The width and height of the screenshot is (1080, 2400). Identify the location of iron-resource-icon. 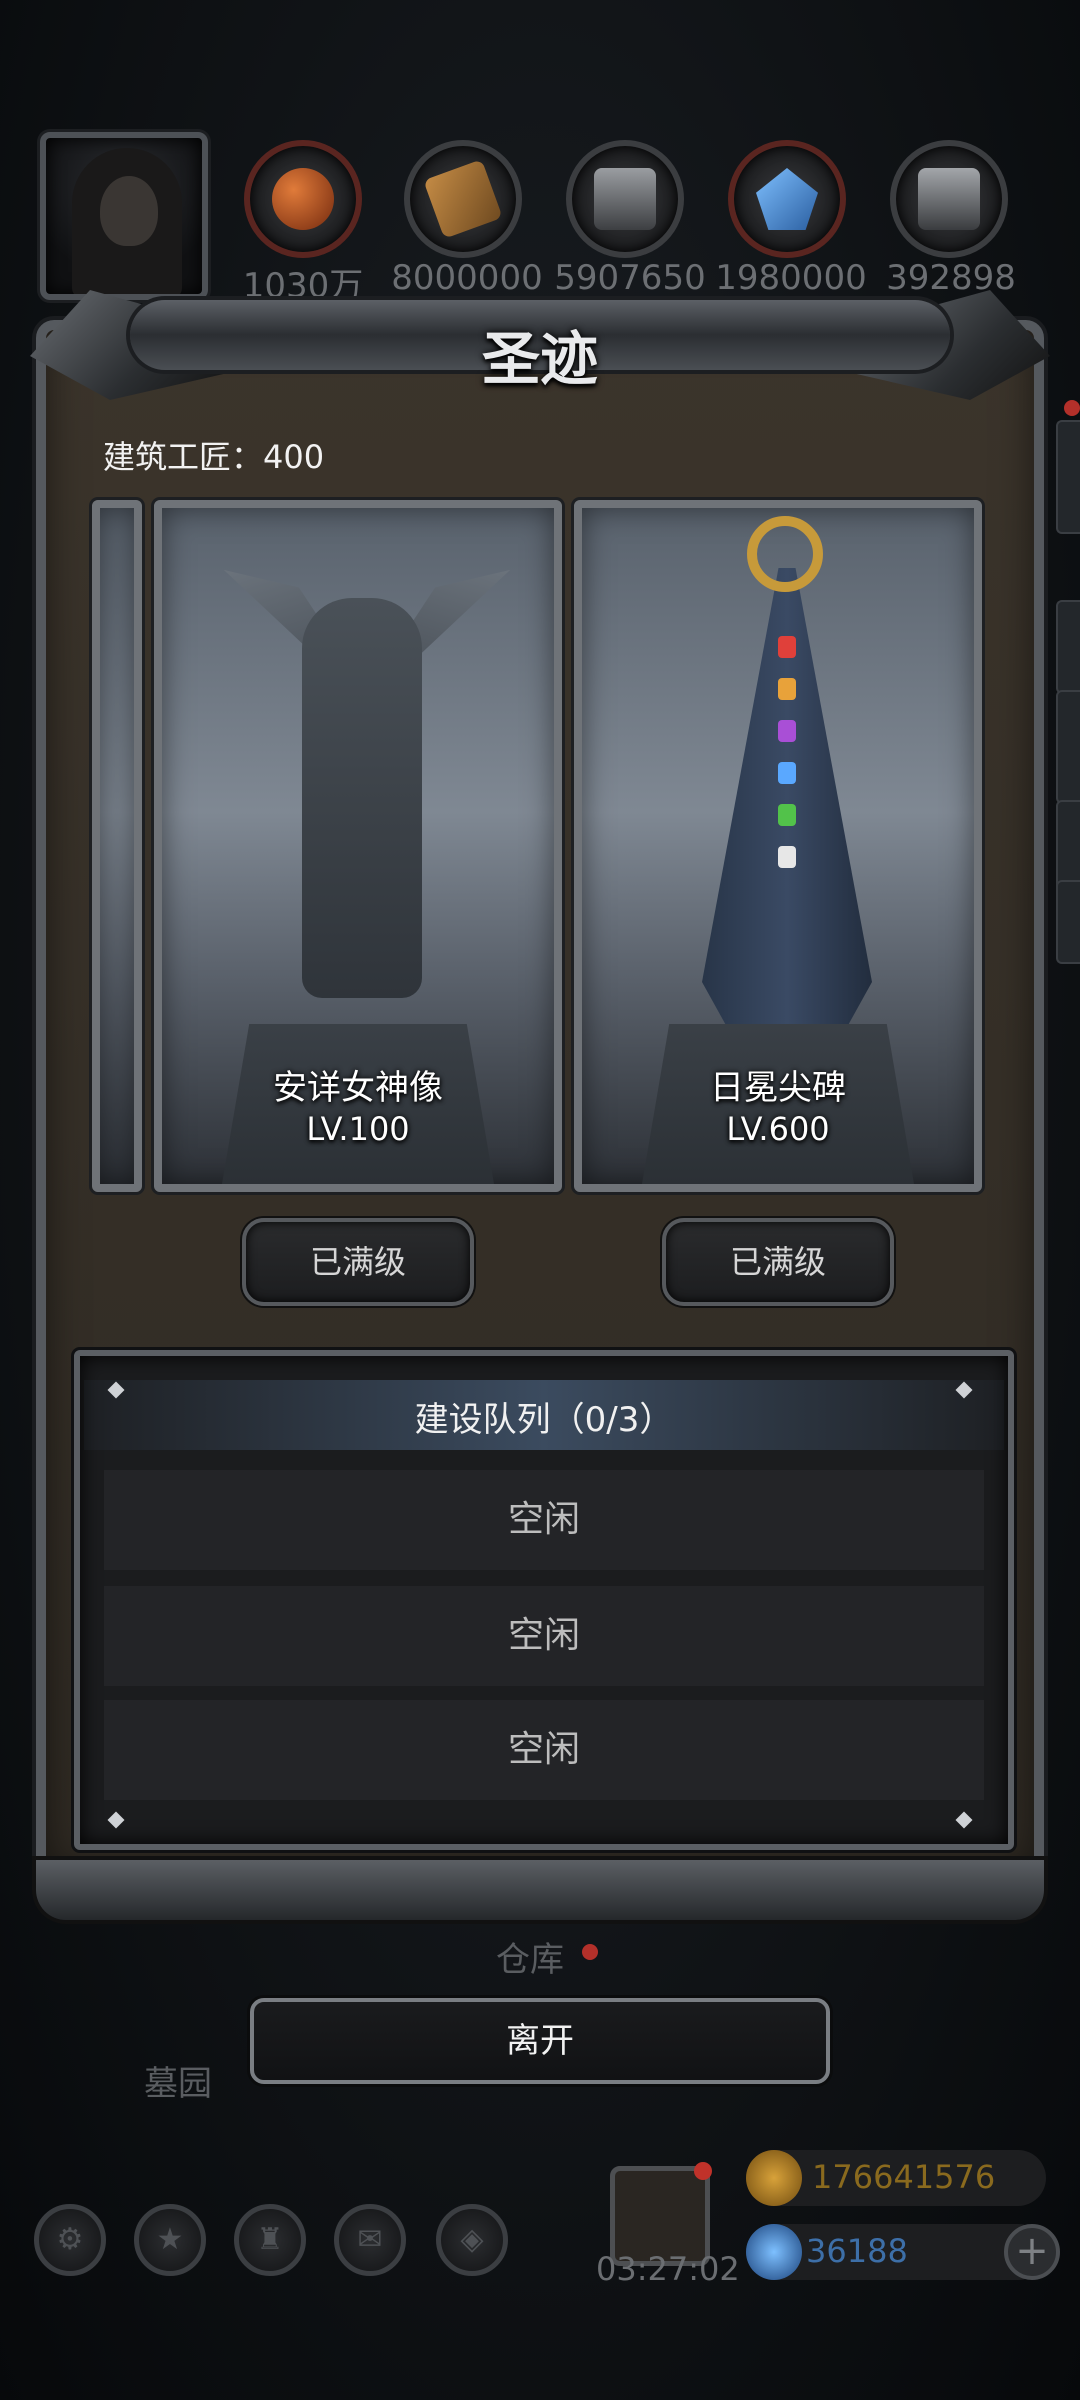
(949, 199).